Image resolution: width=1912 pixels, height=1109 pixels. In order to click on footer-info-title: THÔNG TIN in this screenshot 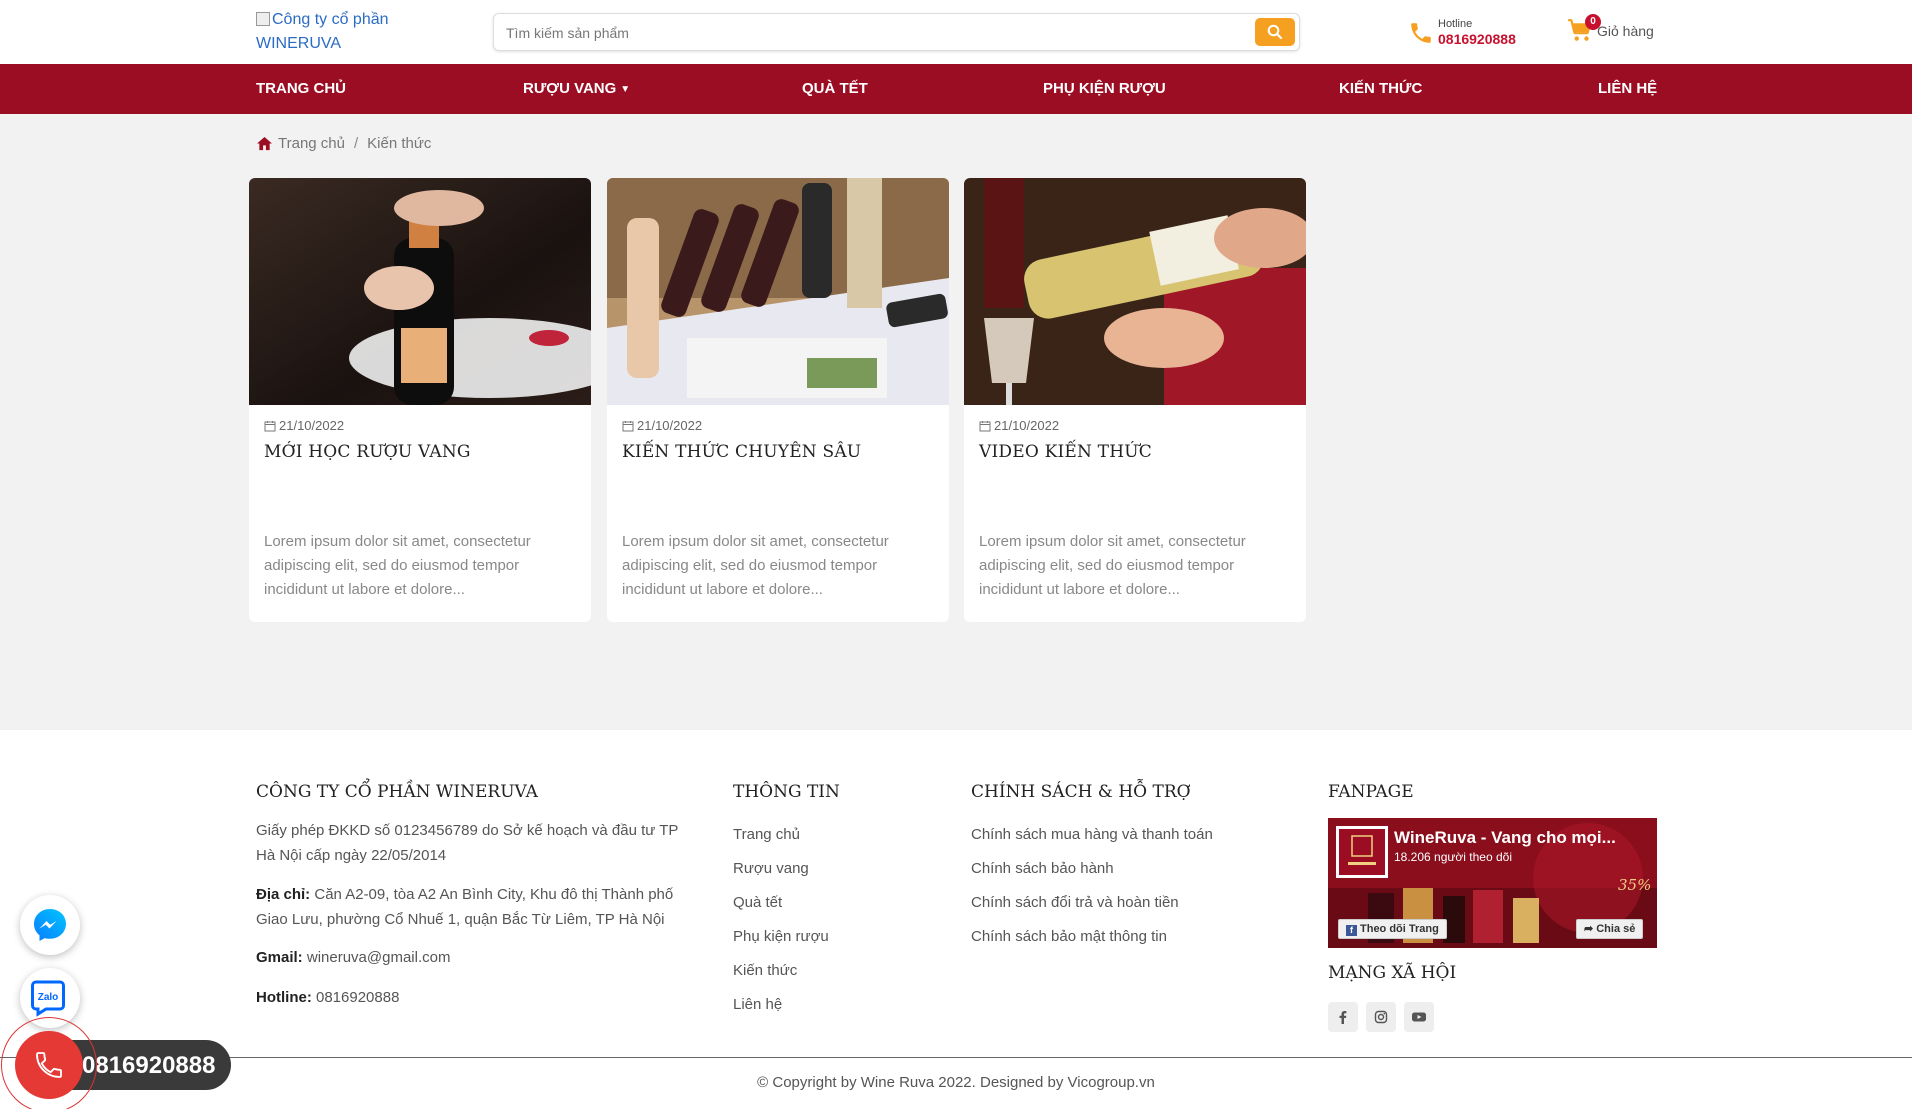, I will do `click(786, 792)`.